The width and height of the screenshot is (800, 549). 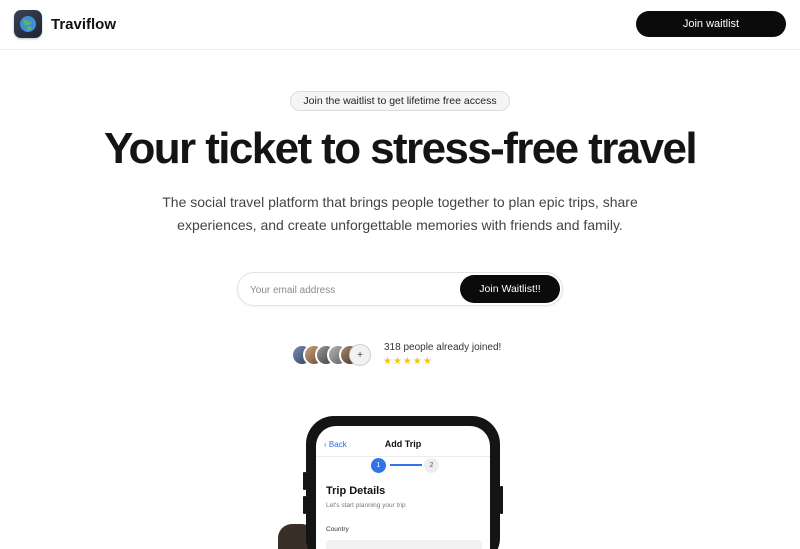 What do you see at coordinates (350, 290) in the screenshot?
I see `email-input` at bounding box center [350, 290].